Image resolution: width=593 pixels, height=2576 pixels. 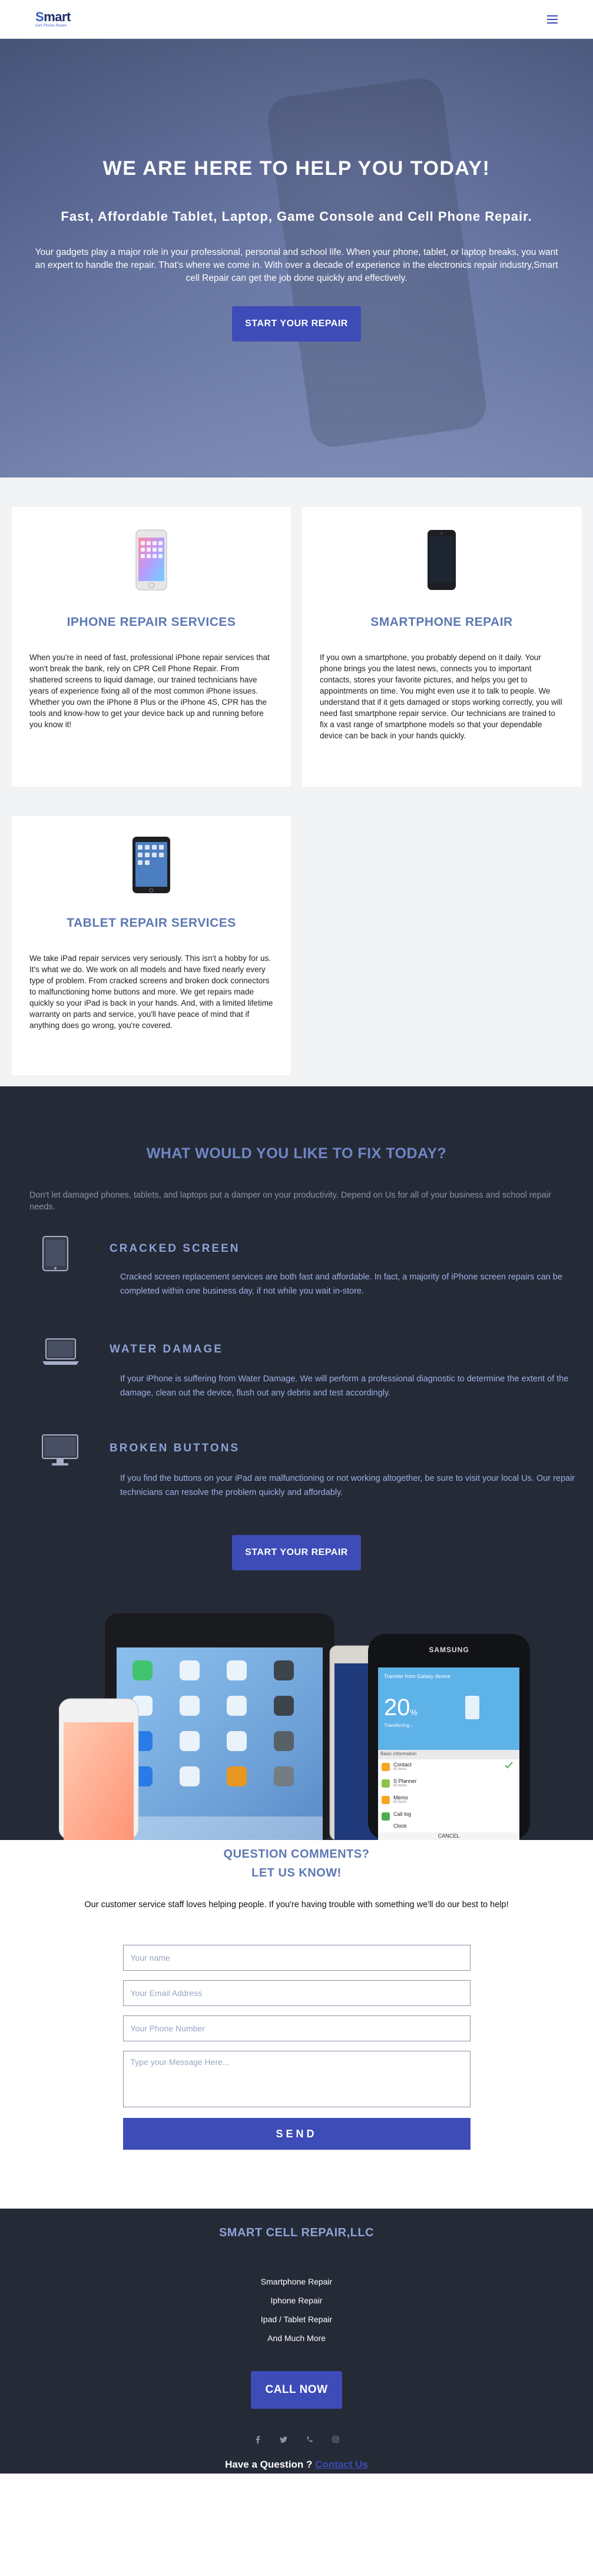 I want to click on laptop-outline-icon, so click(x=60, y=1353).